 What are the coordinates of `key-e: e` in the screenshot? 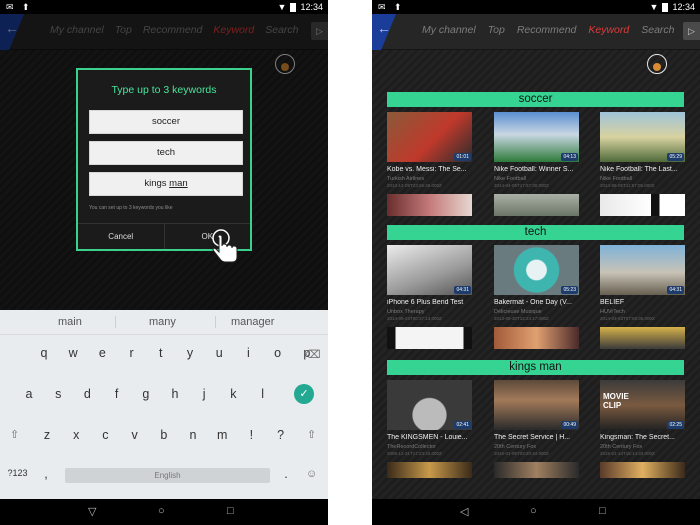 It's located at (102, 353).